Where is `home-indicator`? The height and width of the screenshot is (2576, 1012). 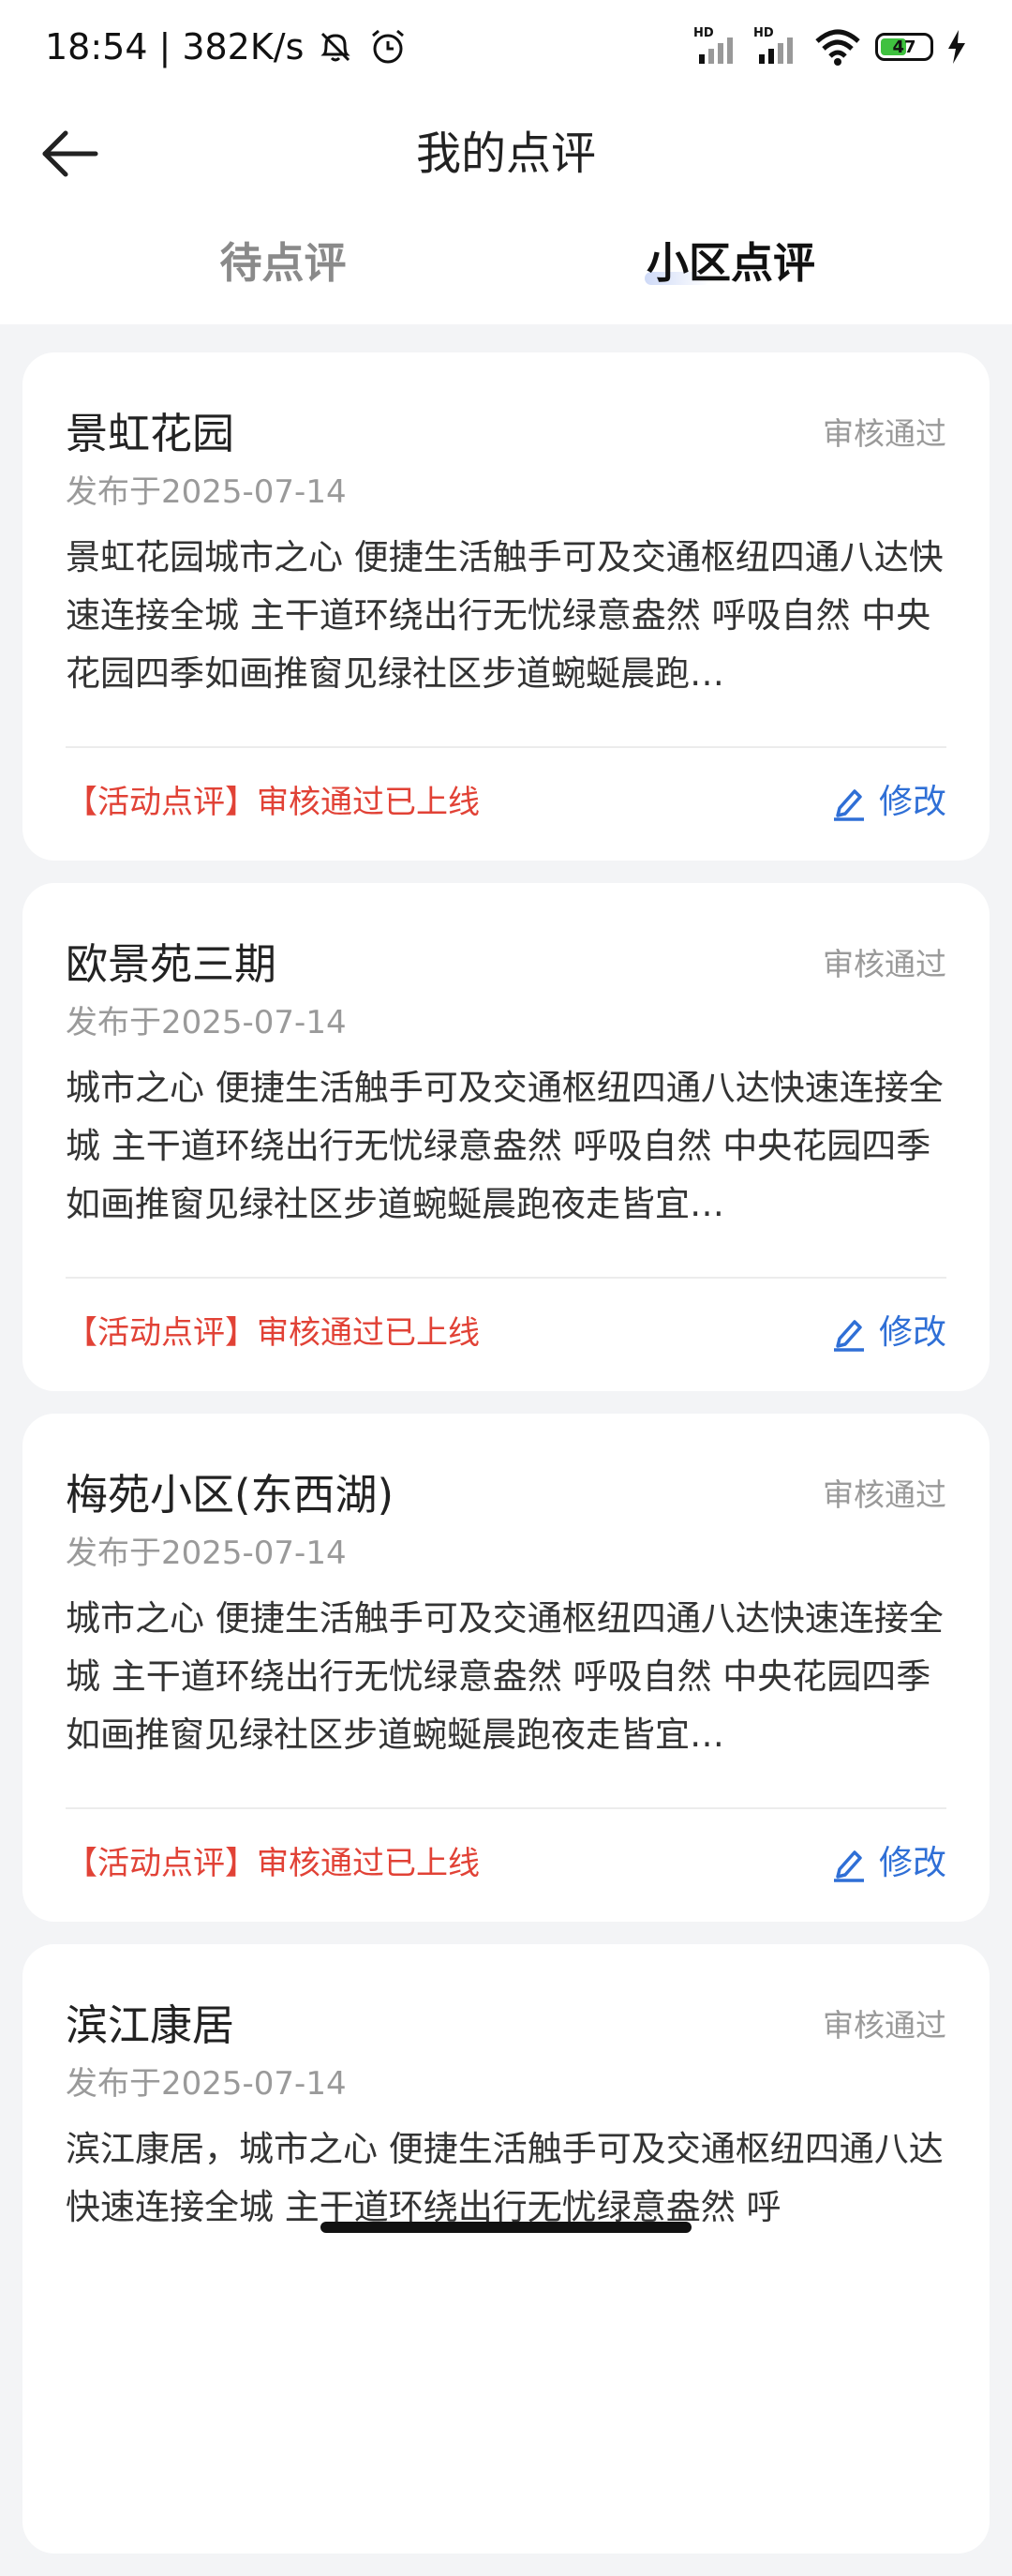 home-indicator is located at coordinates (506, 2227).